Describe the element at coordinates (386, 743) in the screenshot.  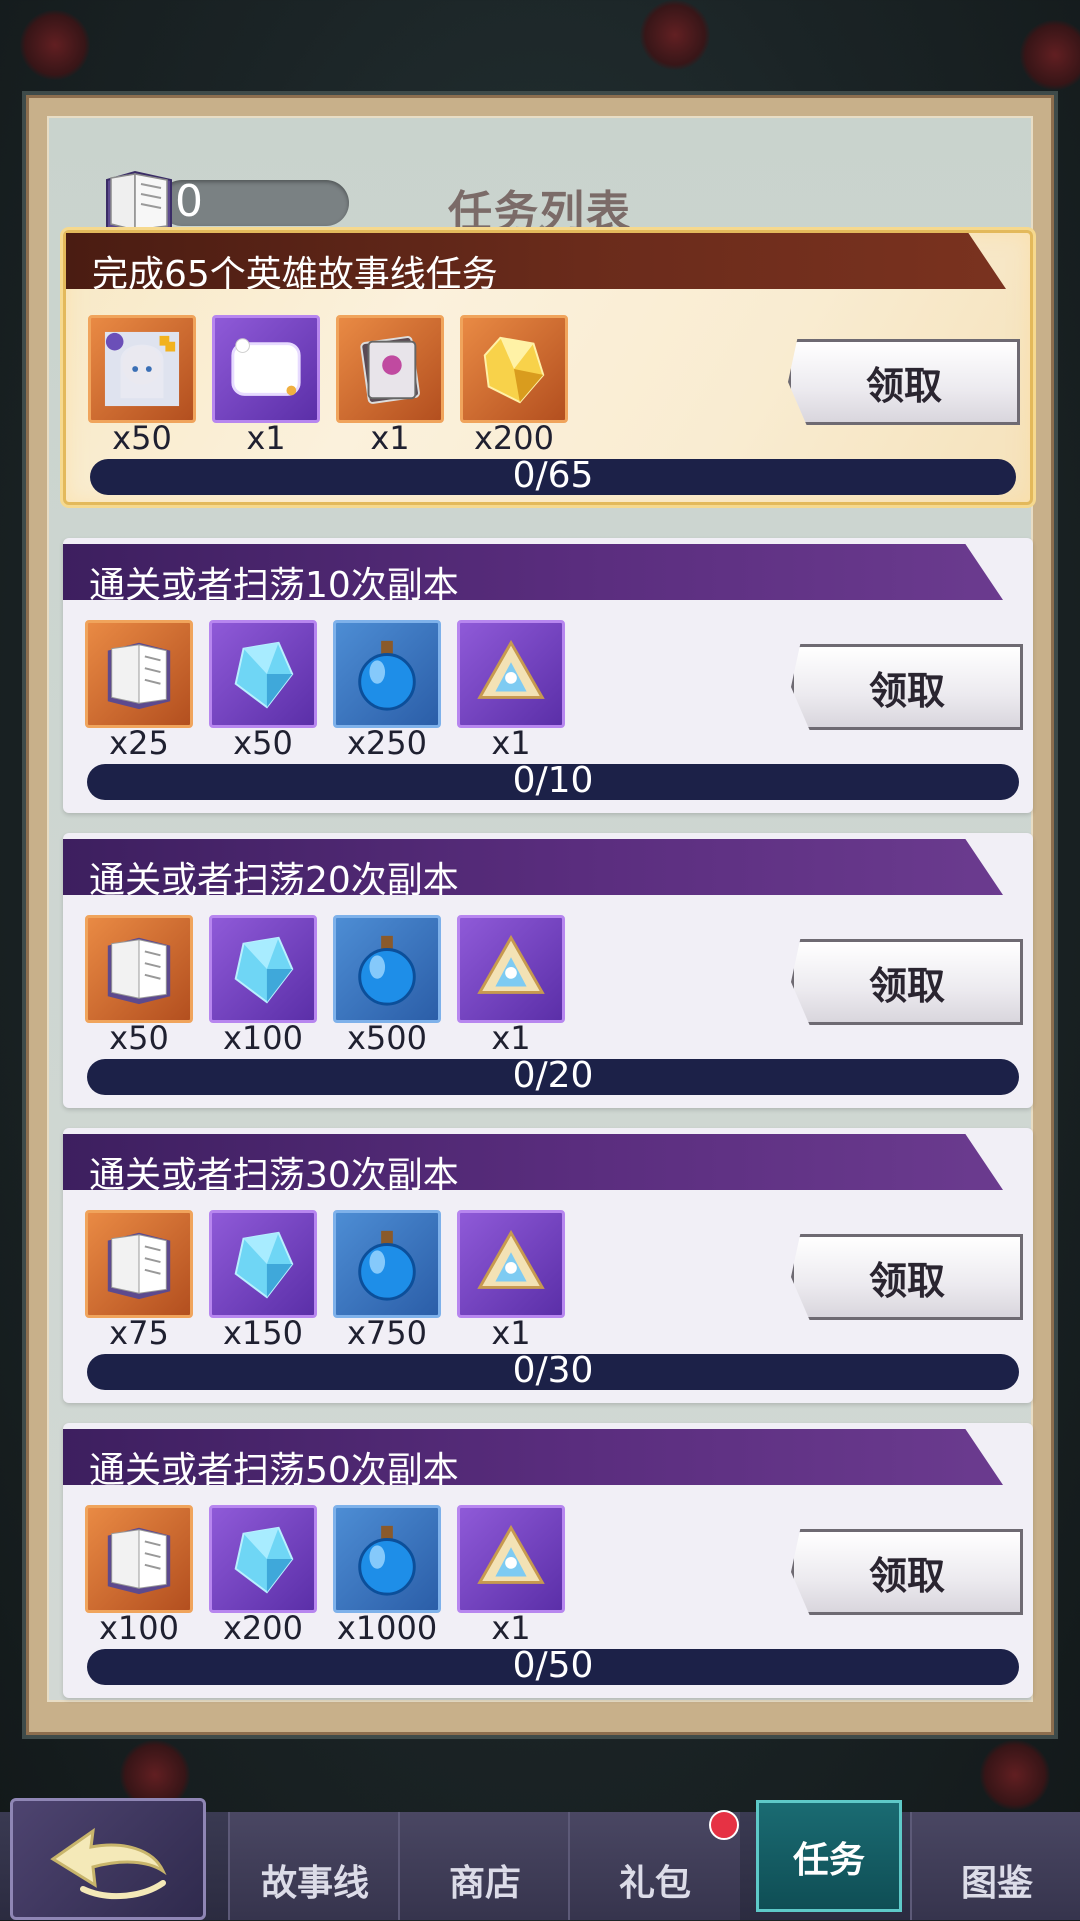
I see `reward-quantity: x250` at that location.